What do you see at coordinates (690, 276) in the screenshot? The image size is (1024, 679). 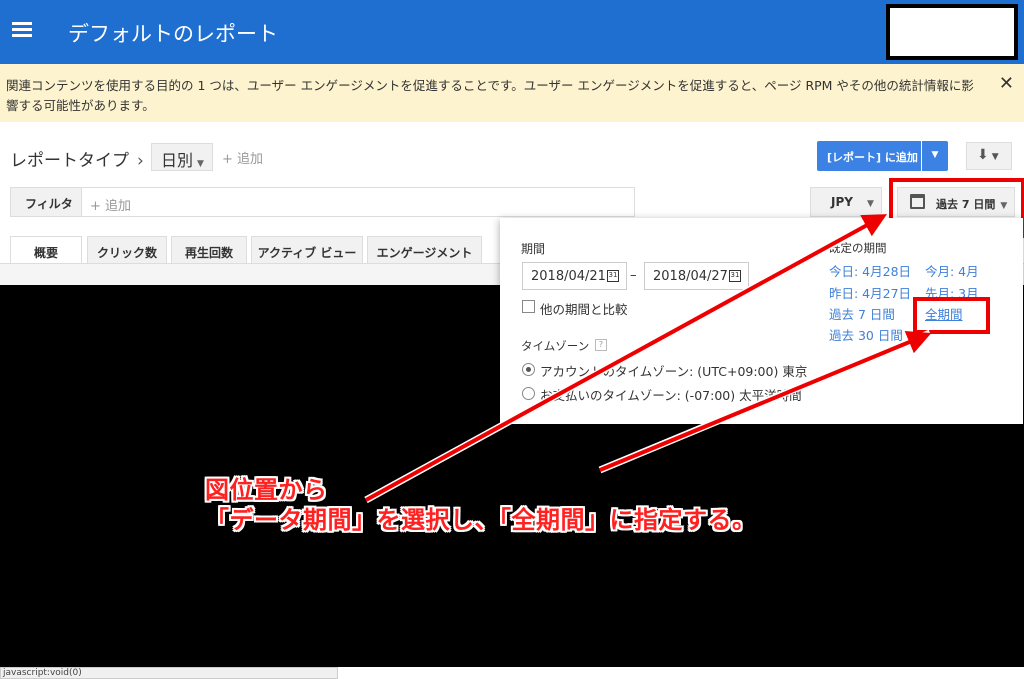 I see `end-date-value: 2018/04/27` at bounding box center [690, 276].